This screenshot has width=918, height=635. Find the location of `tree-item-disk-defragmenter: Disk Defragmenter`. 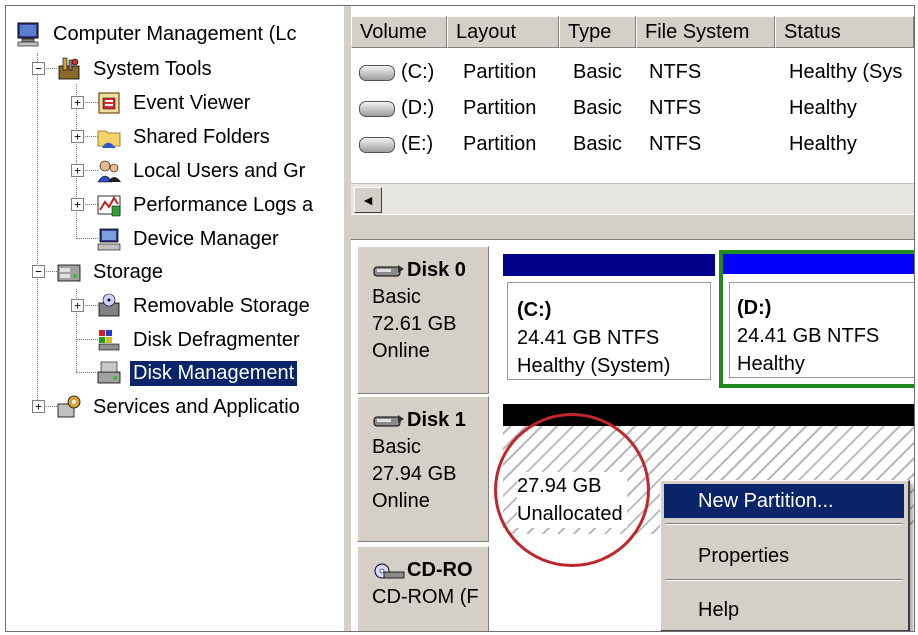

tree-item-disk-defragmenter: Disk Defragmenter is located at coordinates (199, 340).